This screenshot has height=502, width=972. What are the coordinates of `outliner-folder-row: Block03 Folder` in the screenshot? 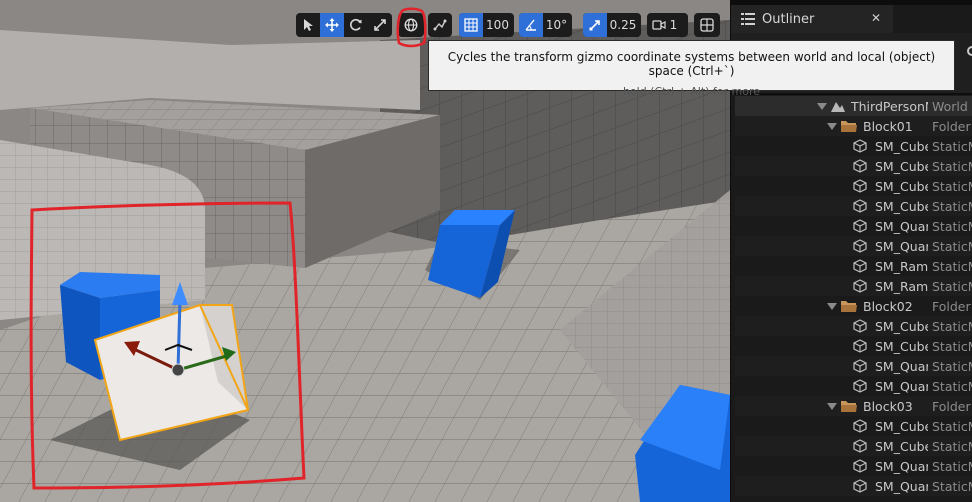 It's located at (853, 406).